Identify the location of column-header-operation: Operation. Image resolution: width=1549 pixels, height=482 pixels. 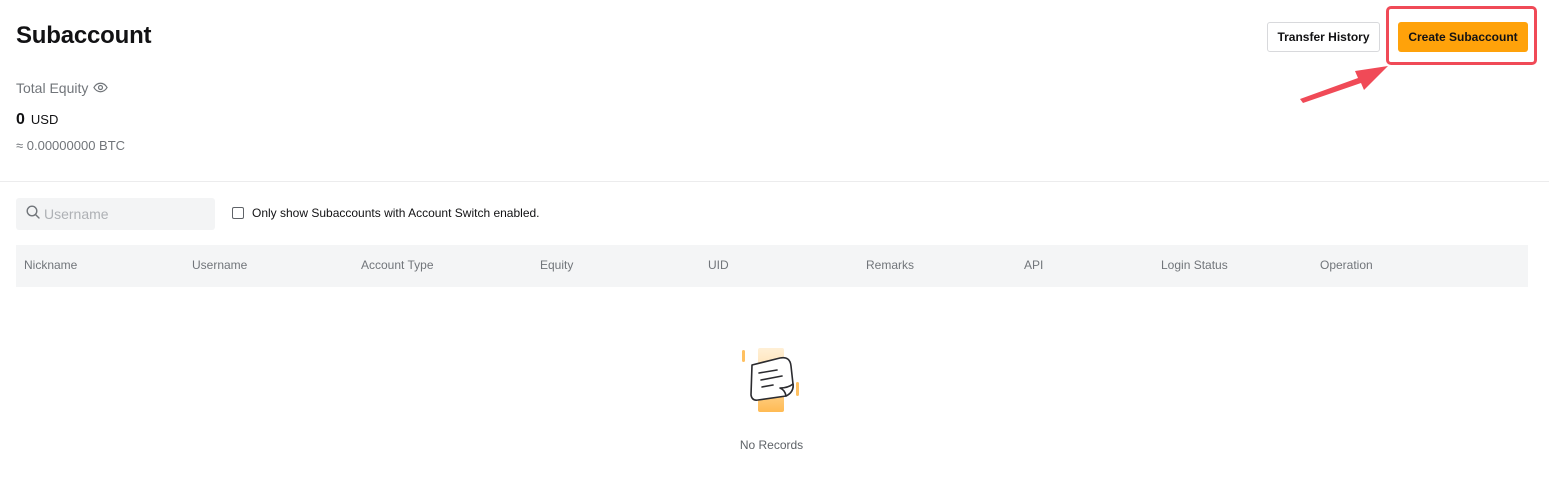
(1346, 265).